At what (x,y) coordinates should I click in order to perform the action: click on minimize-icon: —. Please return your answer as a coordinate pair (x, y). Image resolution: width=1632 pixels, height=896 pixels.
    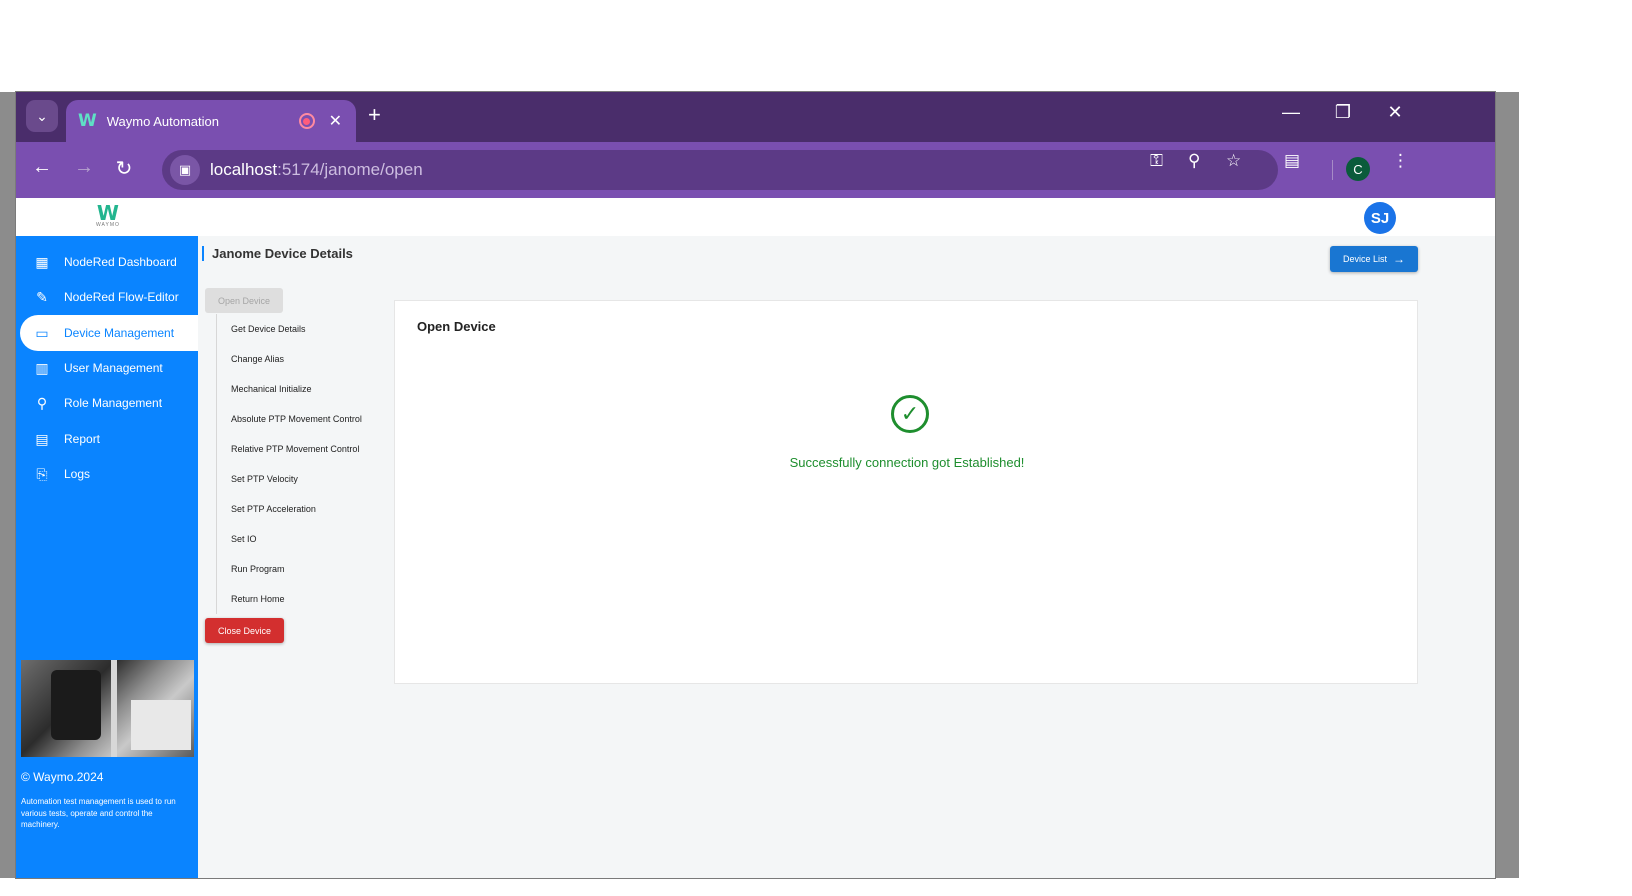
    Looking at the image, I should click on (1291, 112).